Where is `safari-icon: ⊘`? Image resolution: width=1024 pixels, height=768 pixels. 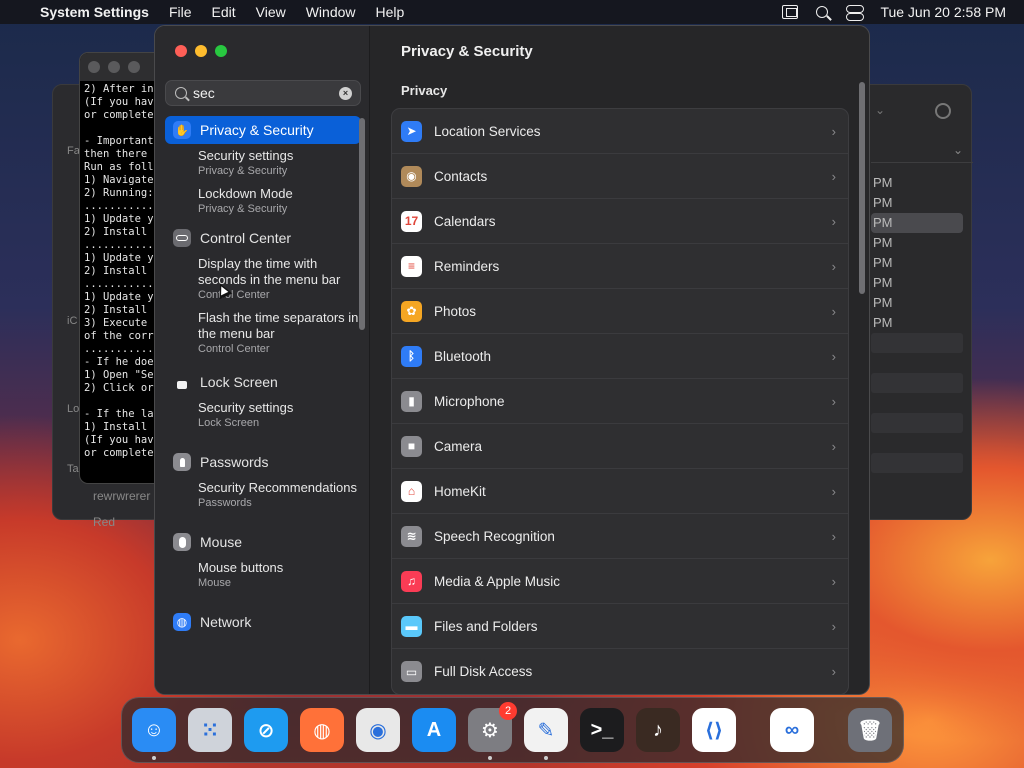
safari-icon: ⊘ is located at coordinates (266, 730).